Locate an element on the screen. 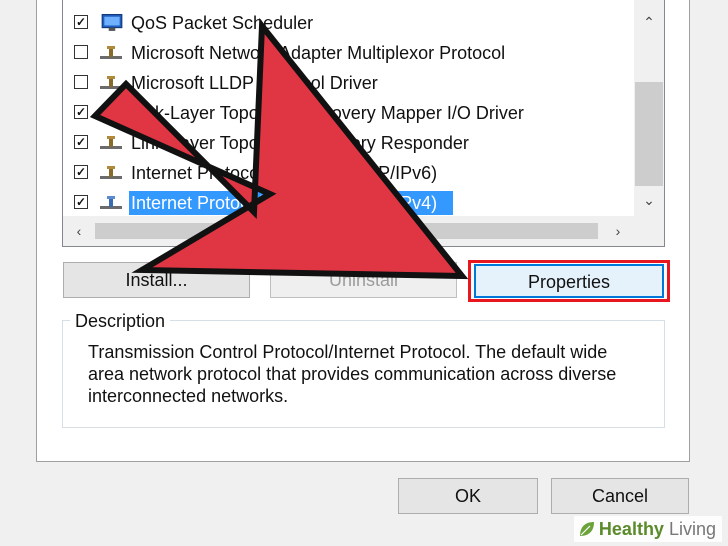 The width and height of the screenshot is (728, 546). scheduler-icon is located at coordinates (112, 22).